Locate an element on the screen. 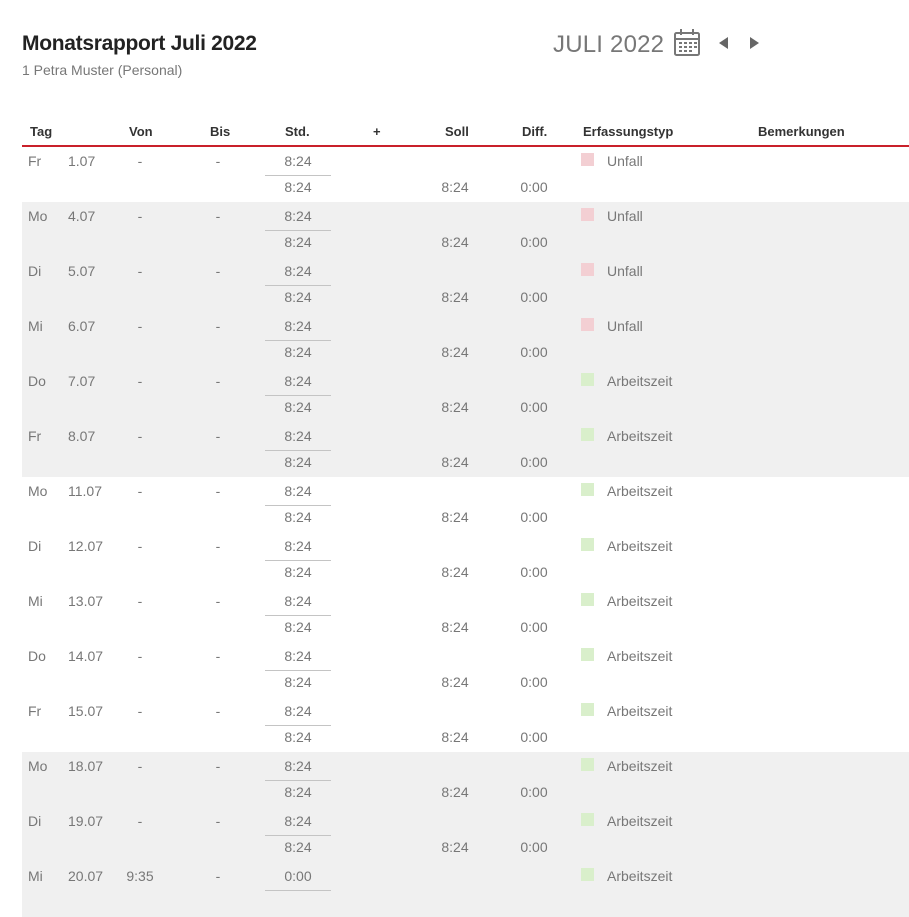  table-row: Di 19.07 - - 8:24 8:24 8:24 0:00 Arbeitszeit is located at coordinates (465, 834).